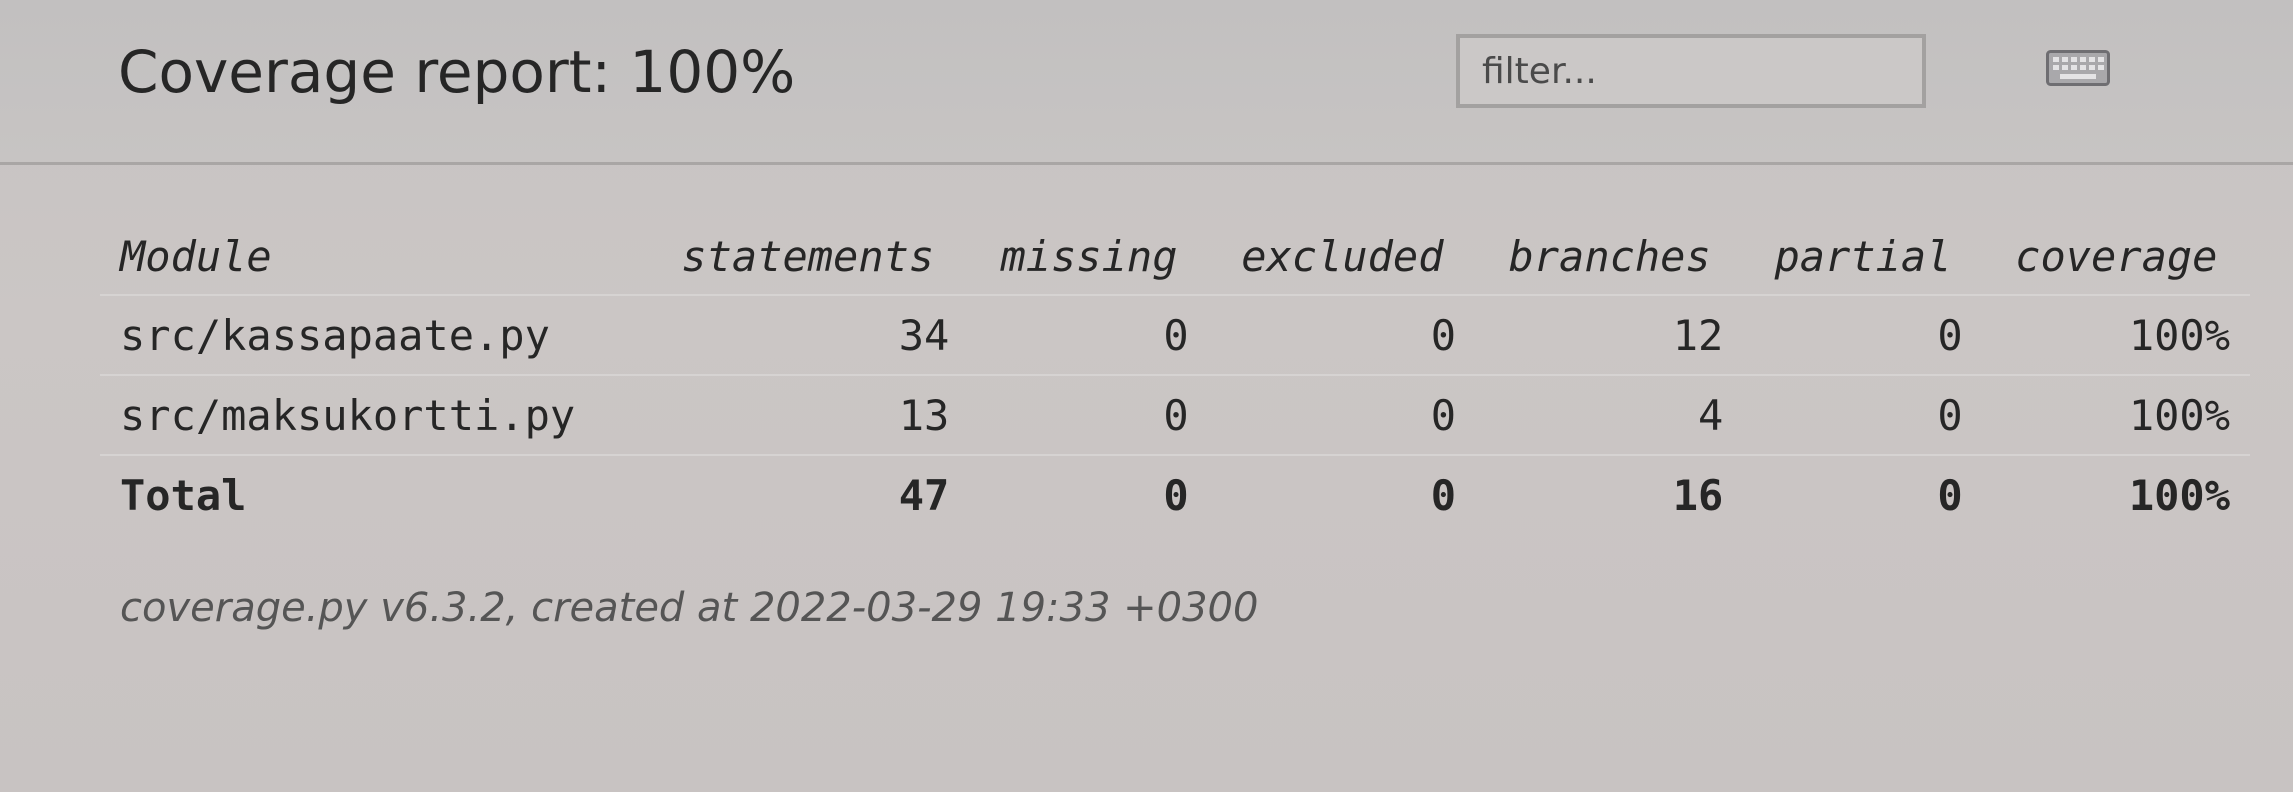 Image resolution: width=2293 pixels, height=792 pixels. Describe the element at coordinates (457, 72) in the screenshot. I see `page-title: Coverage report: 100%` at that location.